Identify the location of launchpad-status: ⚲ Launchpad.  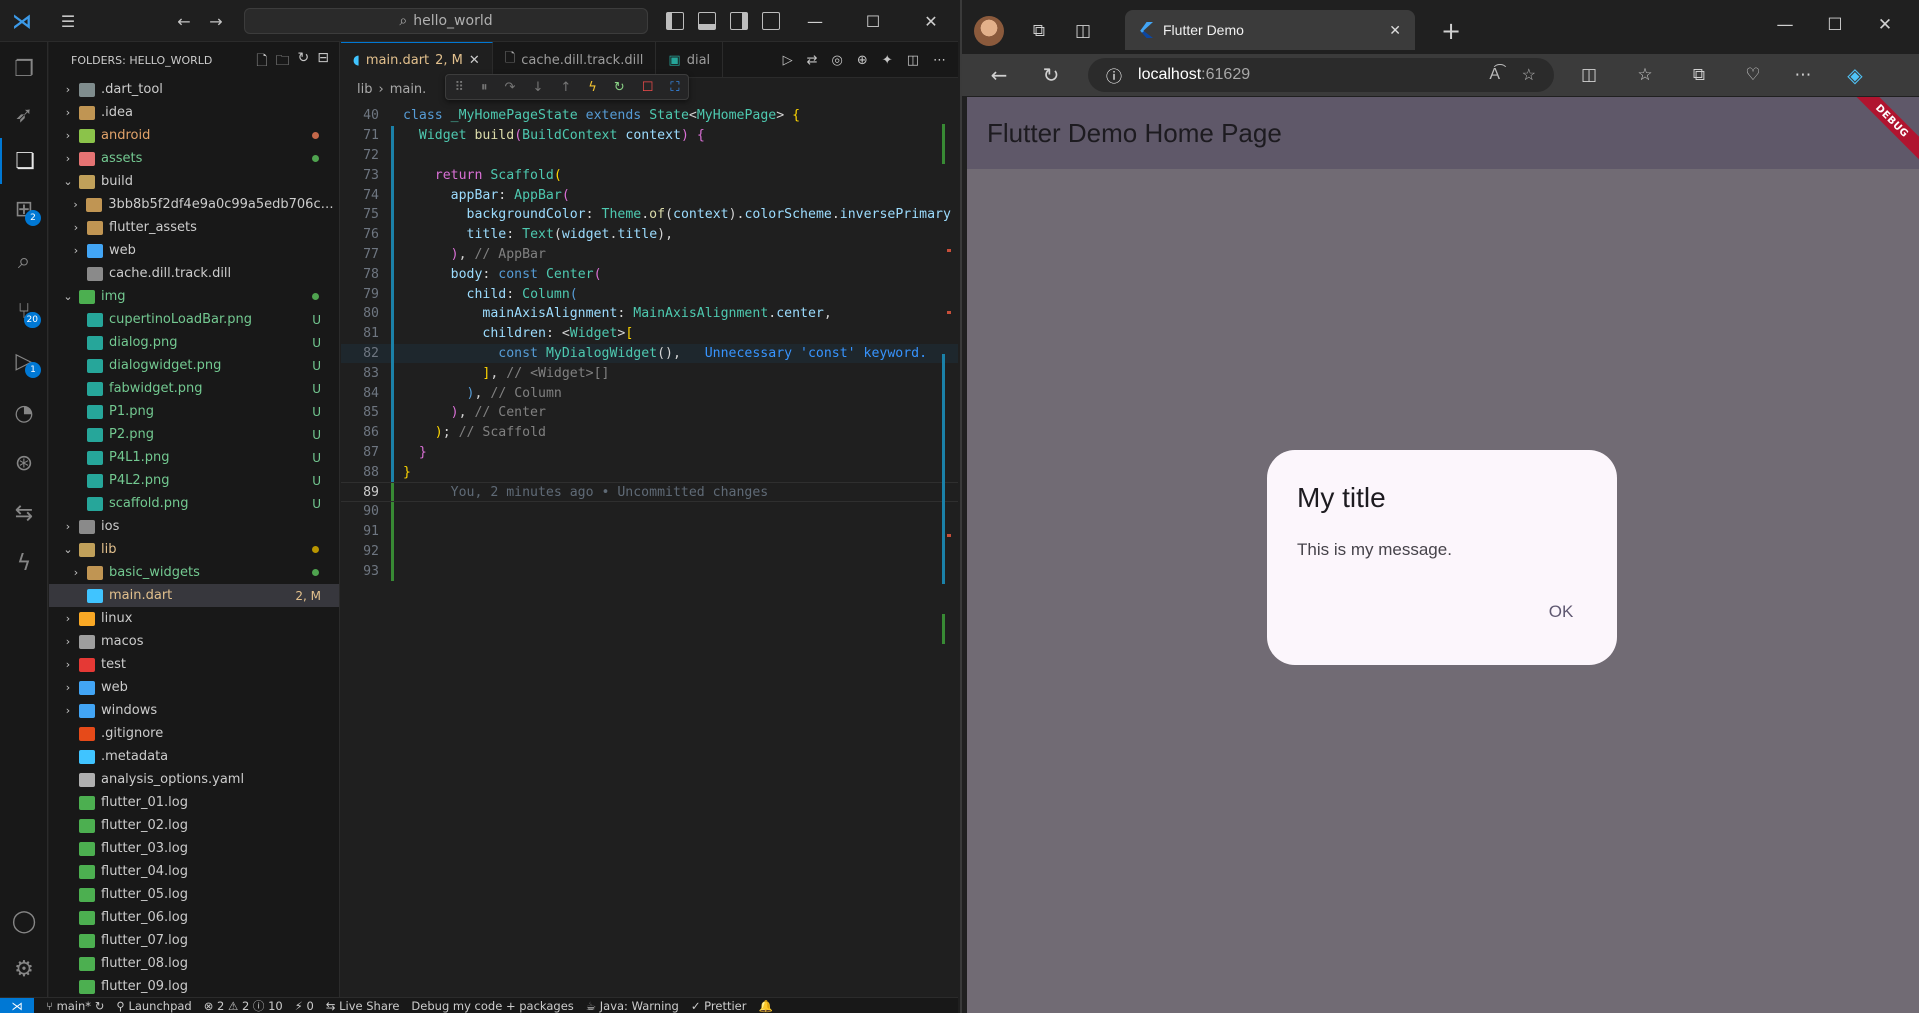
(153, 1006).